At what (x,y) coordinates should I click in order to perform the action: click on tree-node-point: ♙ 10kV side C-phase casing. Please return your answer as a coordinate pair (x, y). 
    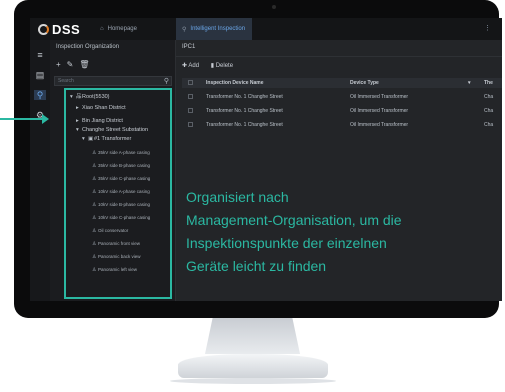
    Looking at the image, I should click on (121, 218).